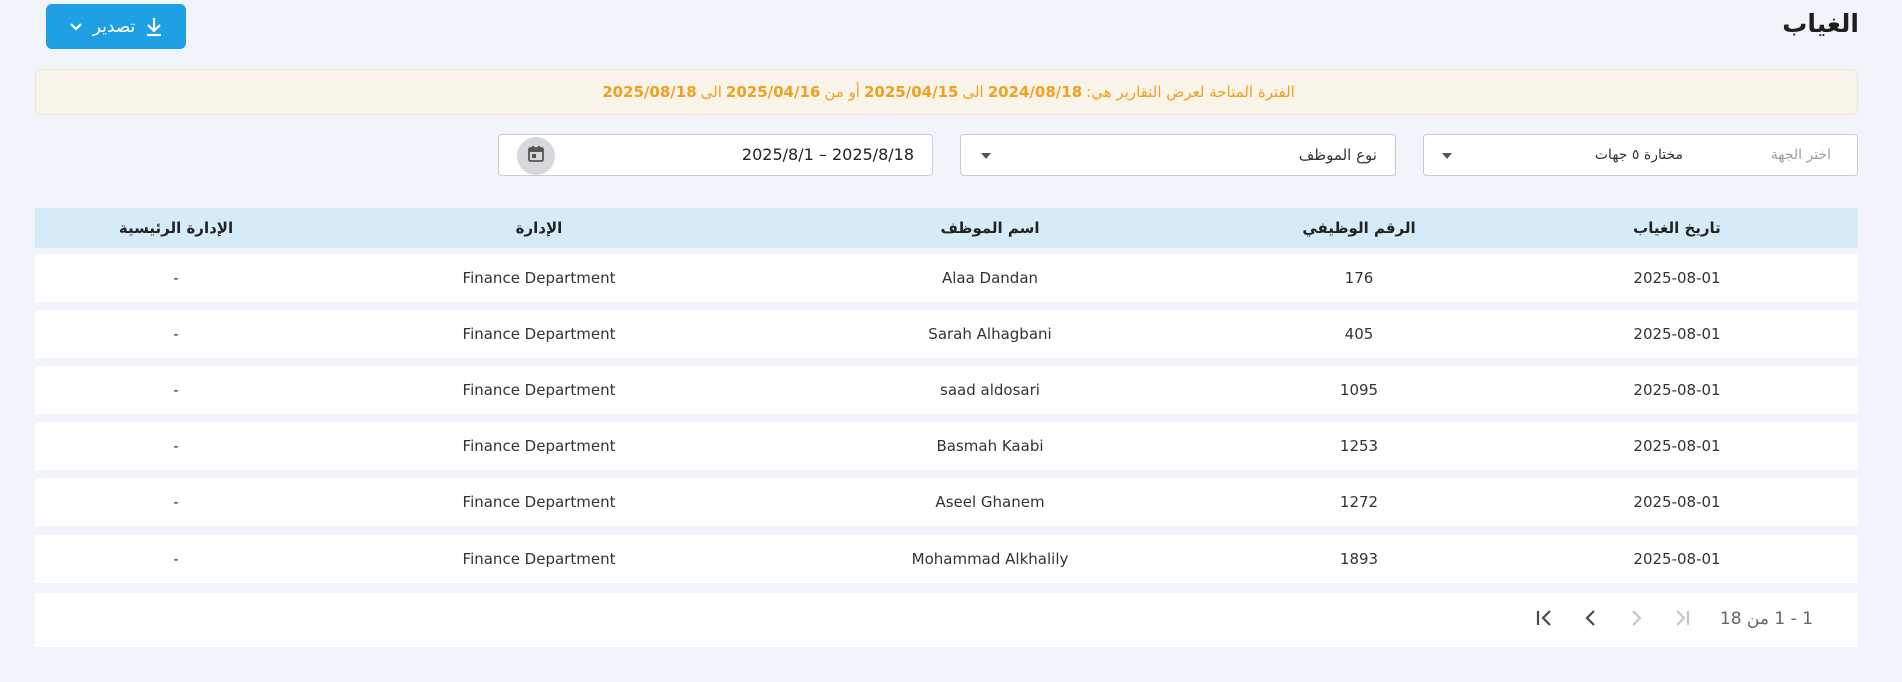  Describe the element at coordinates (1766, 619) in the screenshot. I see `pagination-range-label: 1 - 1 من 18` at that location.